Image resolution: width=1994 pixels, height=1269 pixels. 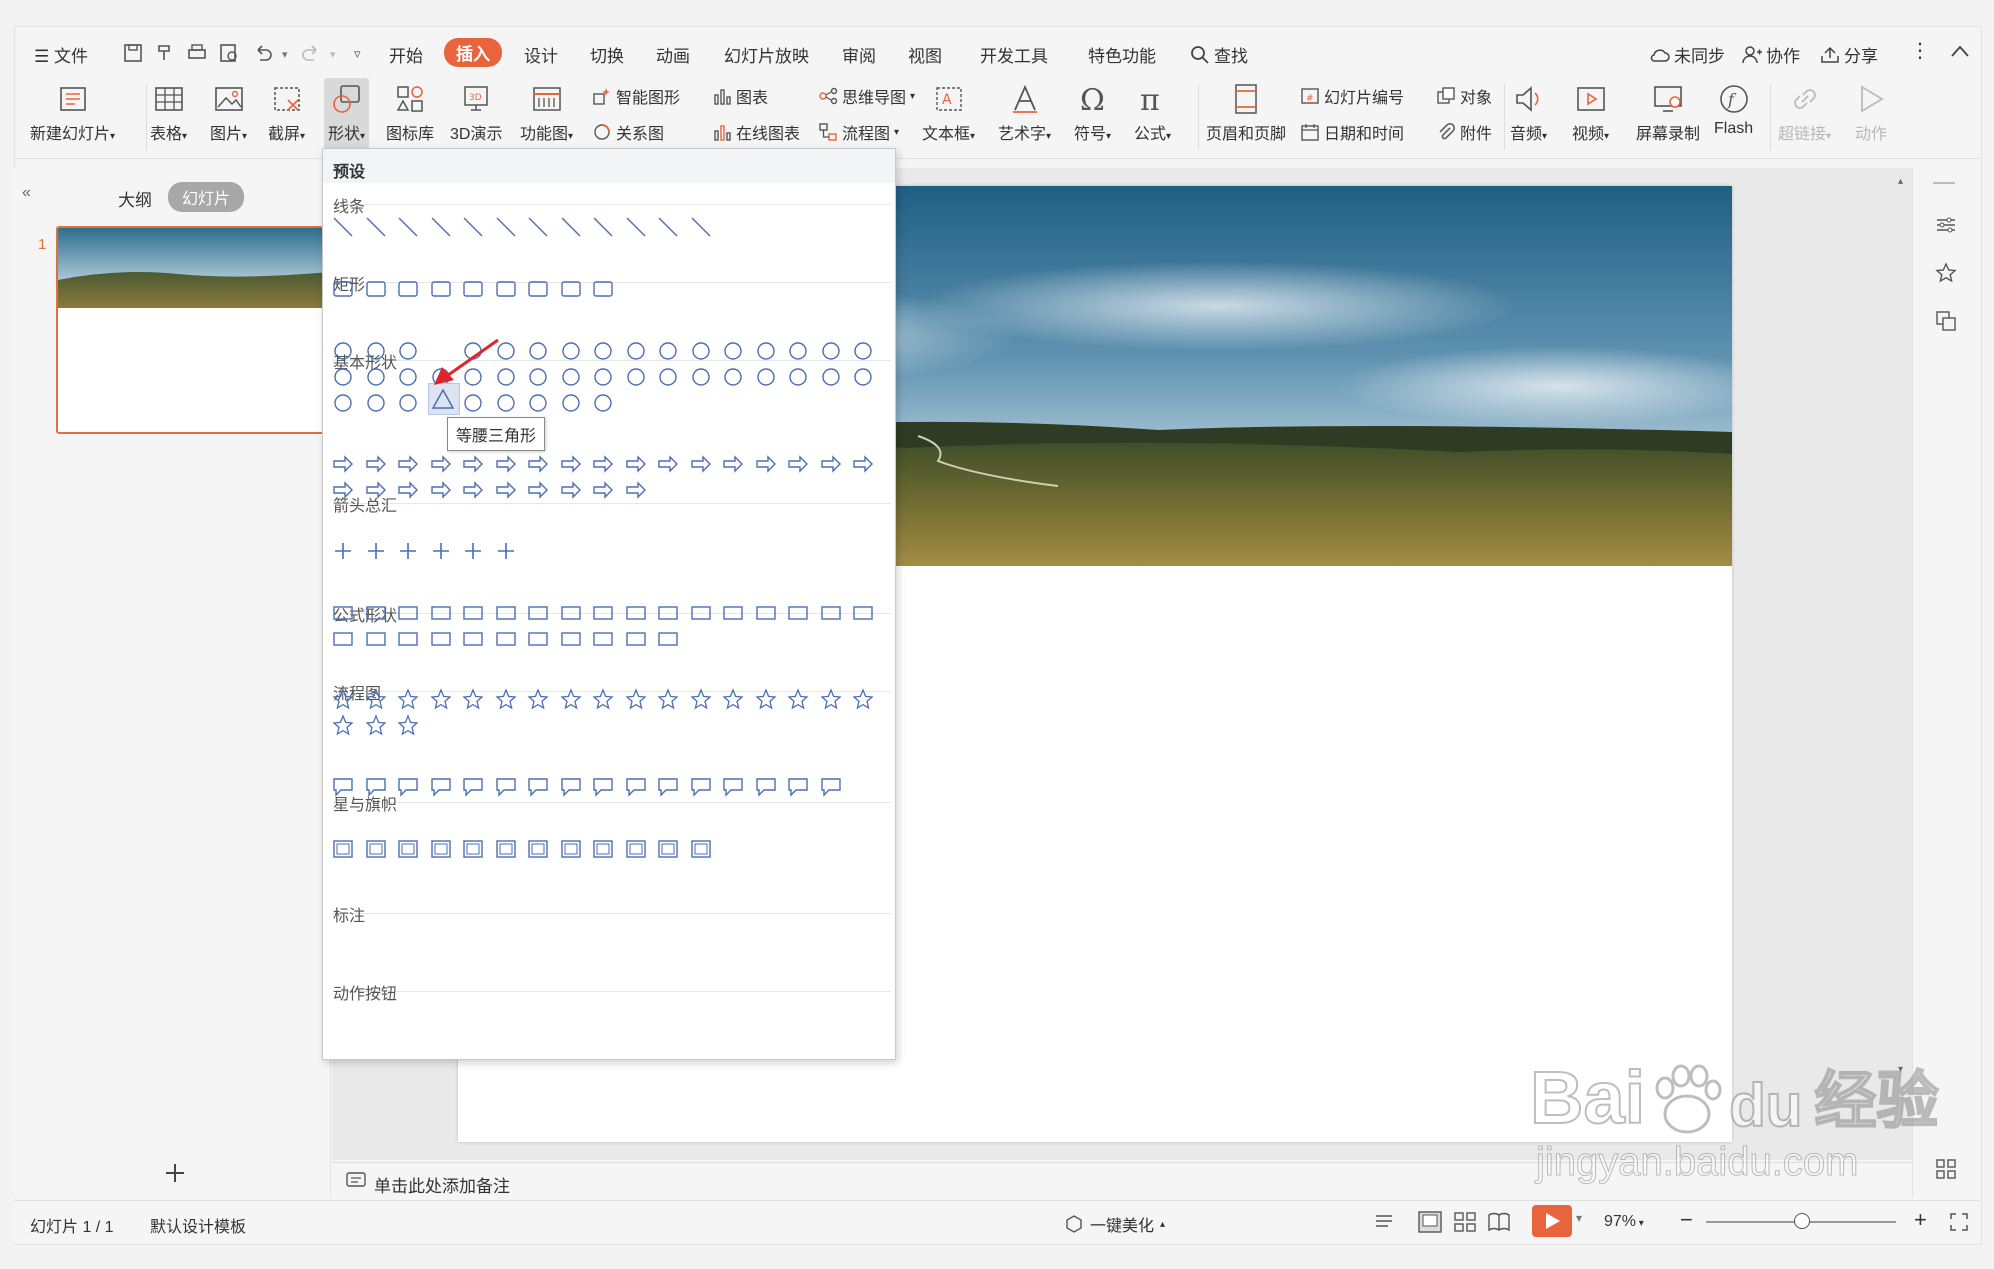 I want to click on scroll-up-icon: ▴, so click(x=1900, y=181).